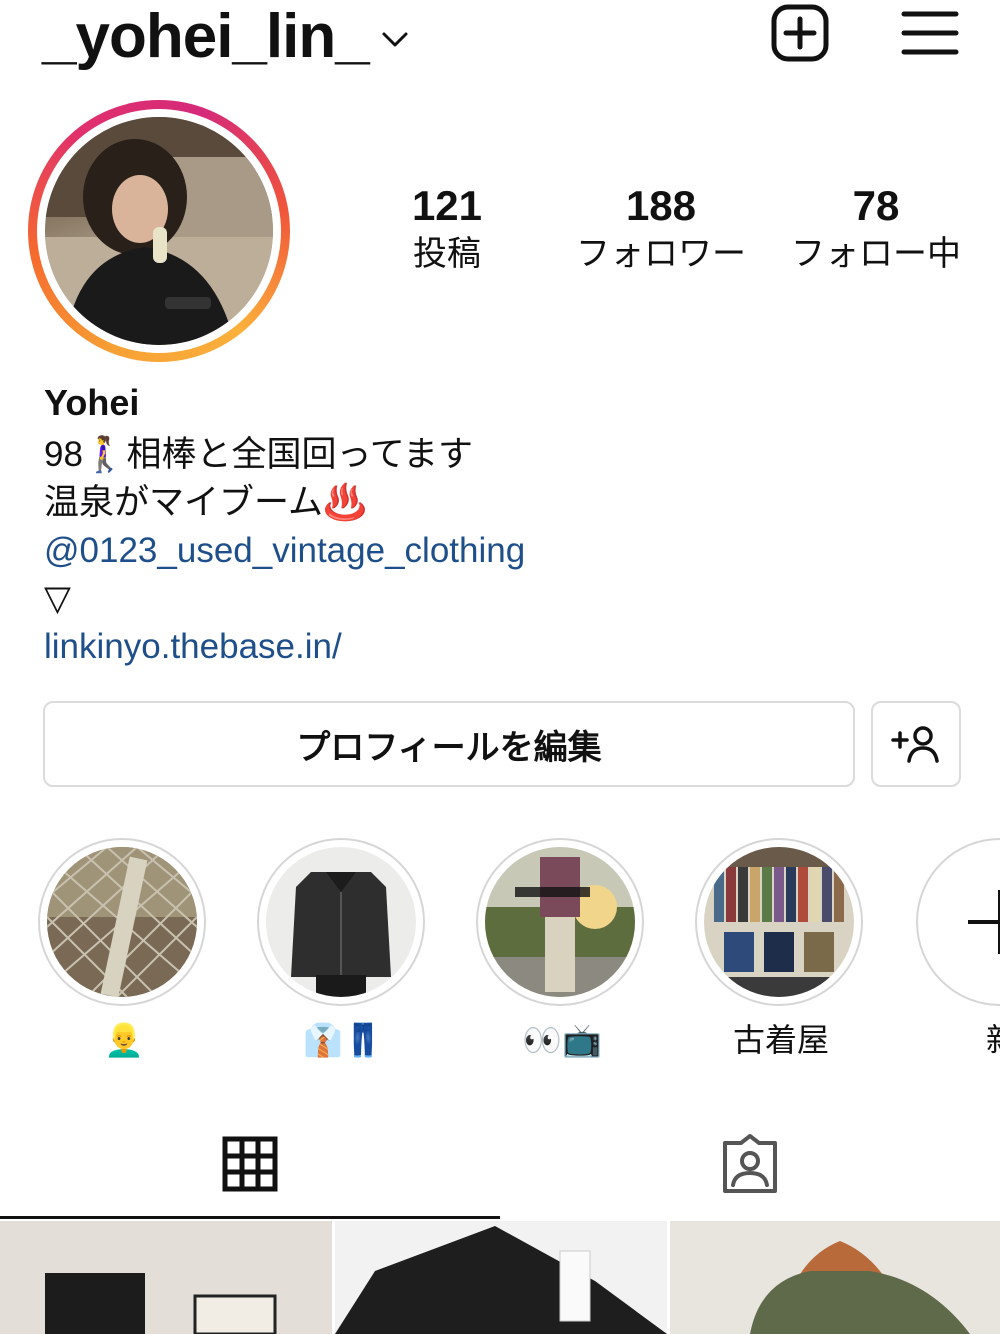 The width and height of the screenshot is (1000, 1334). Describe the element at coordinates (958, 949) in the screenshot. I see `new-highlight: 新` at that location.